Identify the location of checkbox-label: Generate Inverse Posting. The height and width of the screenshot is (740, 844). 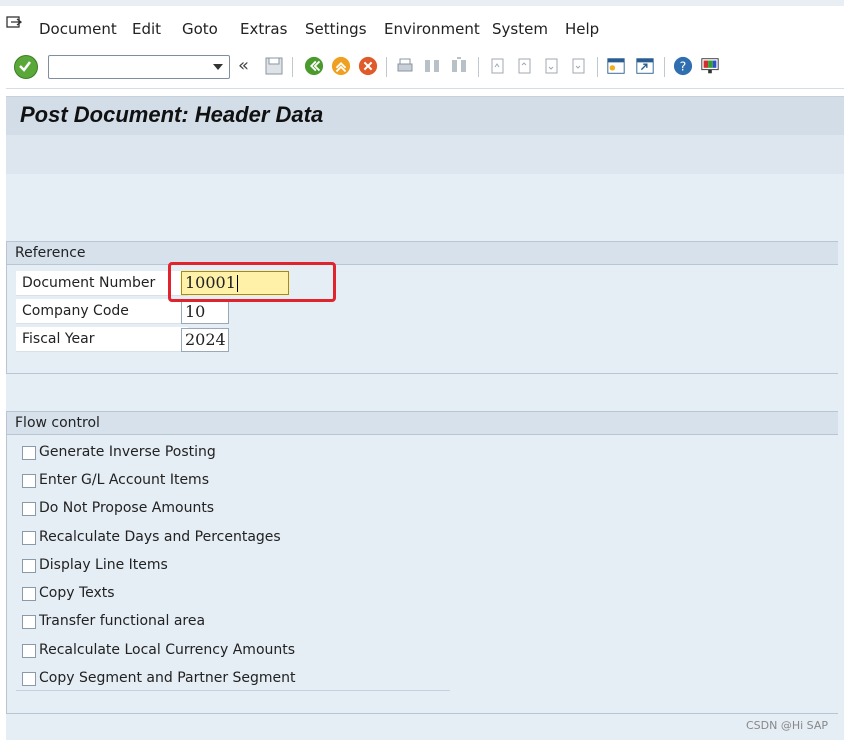
(127, 452).